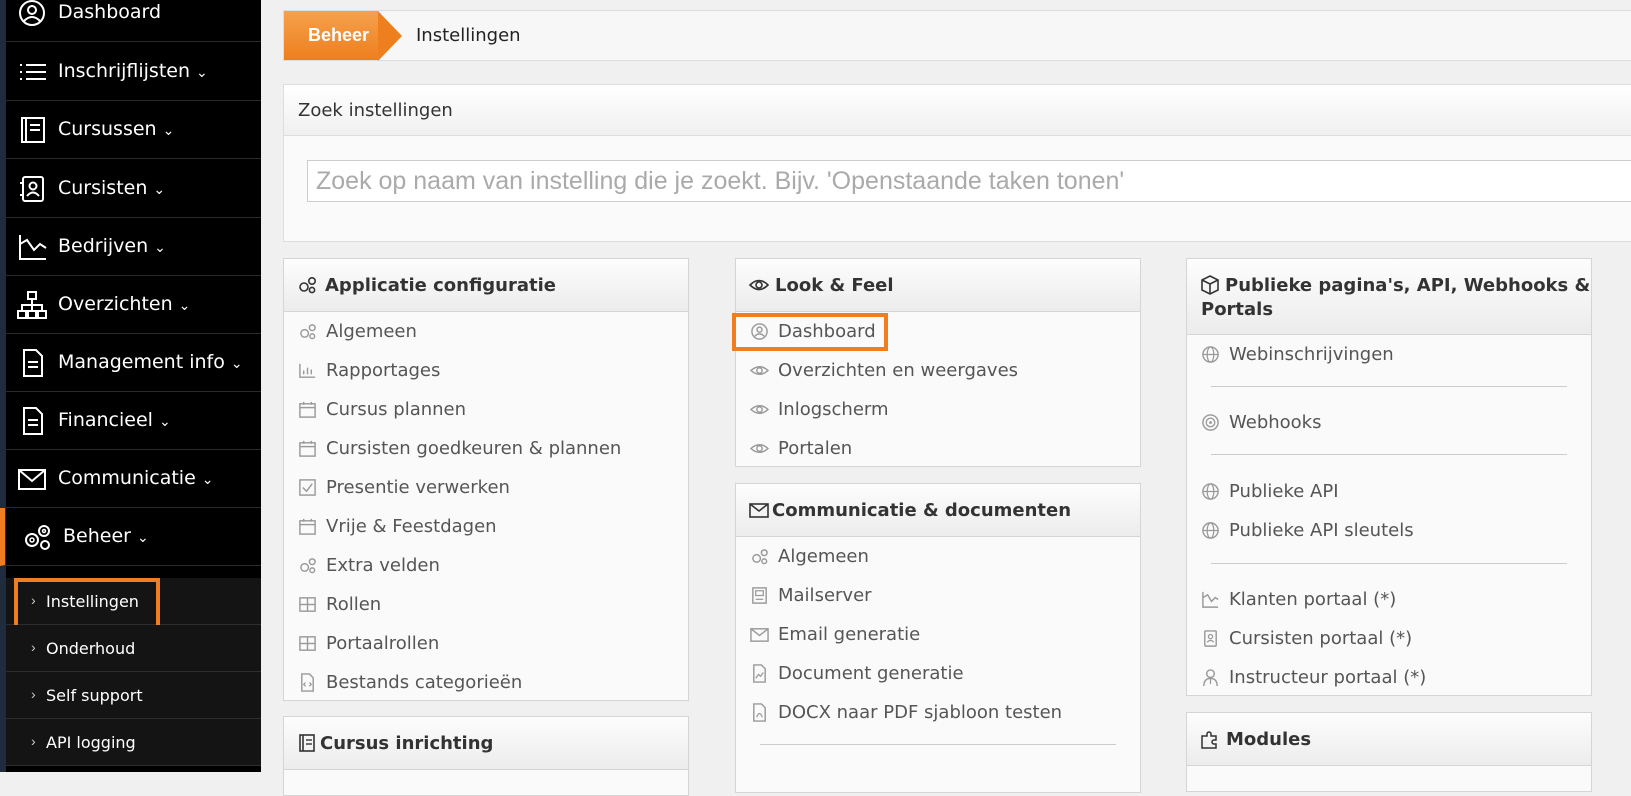  What do you see at coordinates (32, 13) in the screenshot?
I see `user-circle-icon` at bounding box center [32, 13].